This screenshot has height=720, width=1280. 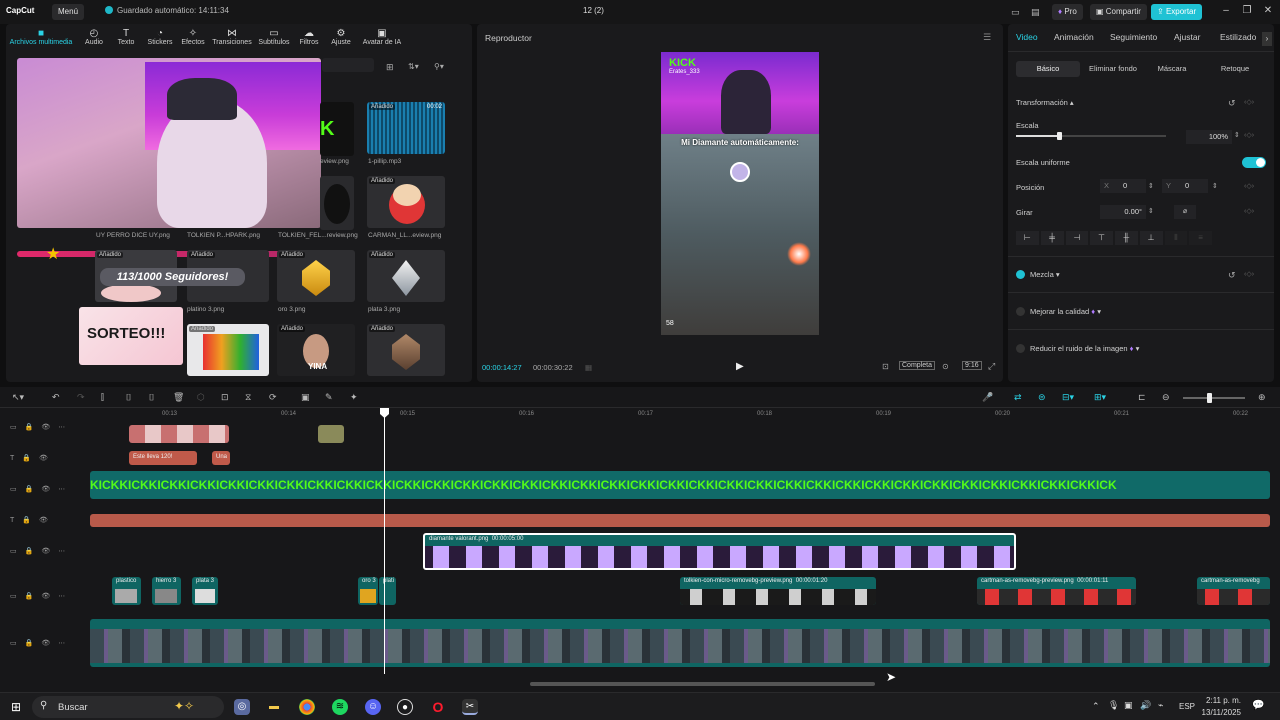 I want to click on tab-animation: Animación, so click(x=1074, y=37).